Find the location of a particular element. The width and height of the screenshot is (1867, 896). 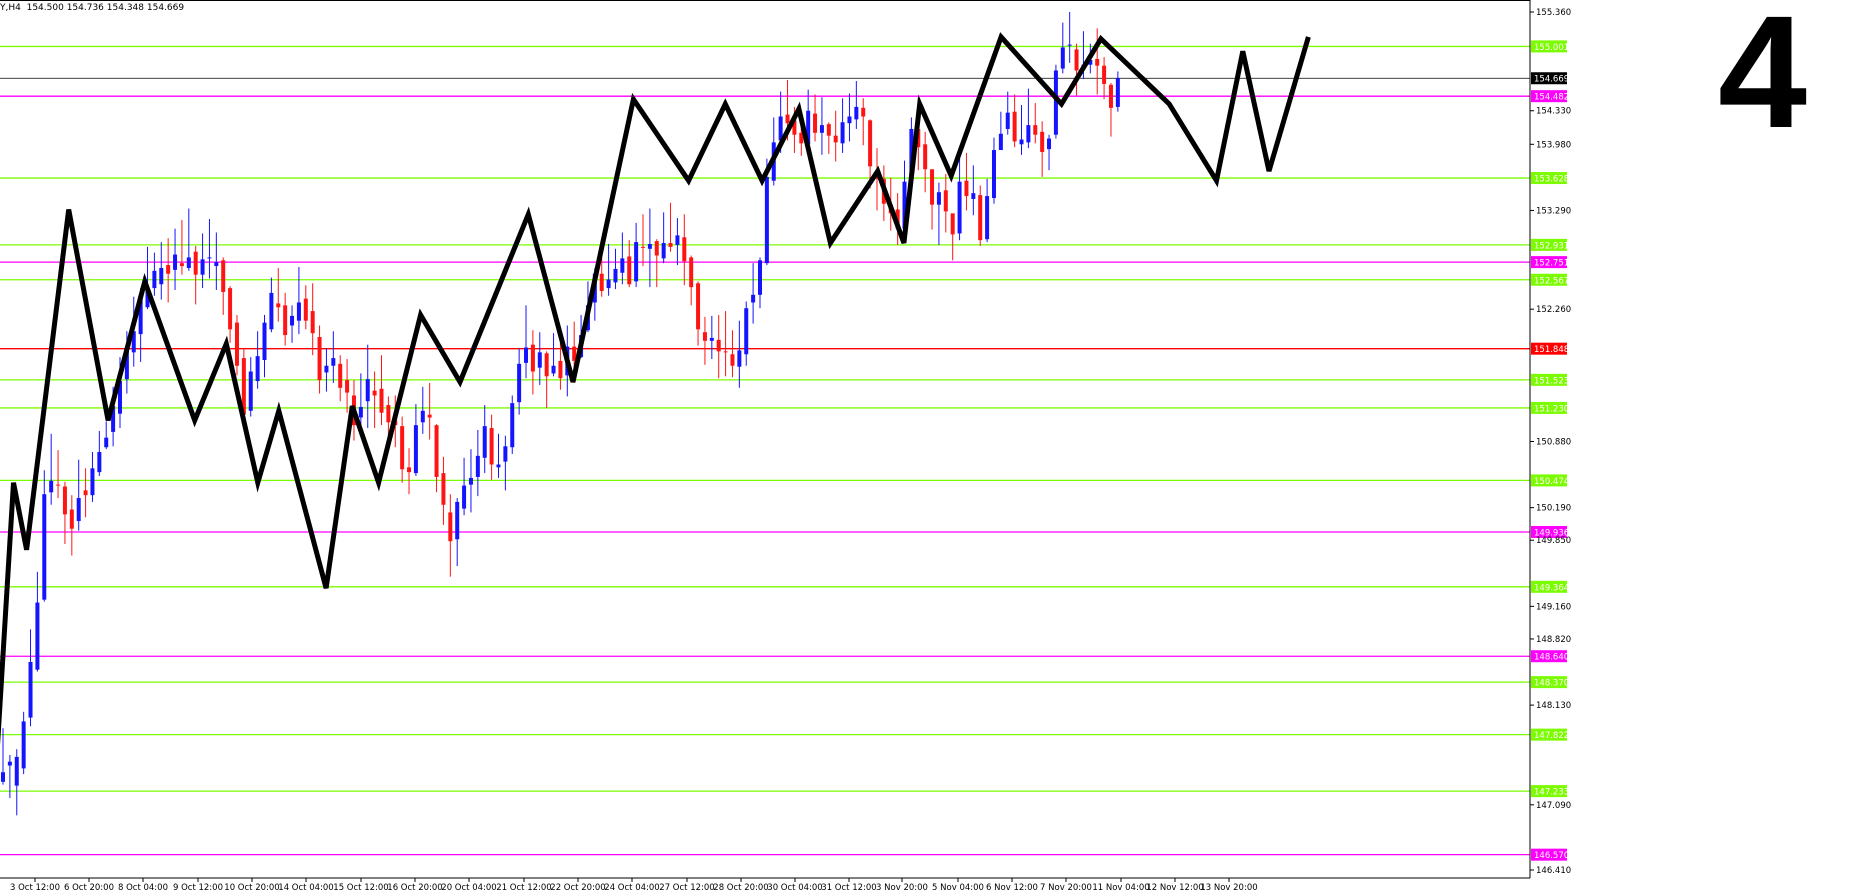

price-tick-label: 148.820 is located at coordinates (1553, 640).